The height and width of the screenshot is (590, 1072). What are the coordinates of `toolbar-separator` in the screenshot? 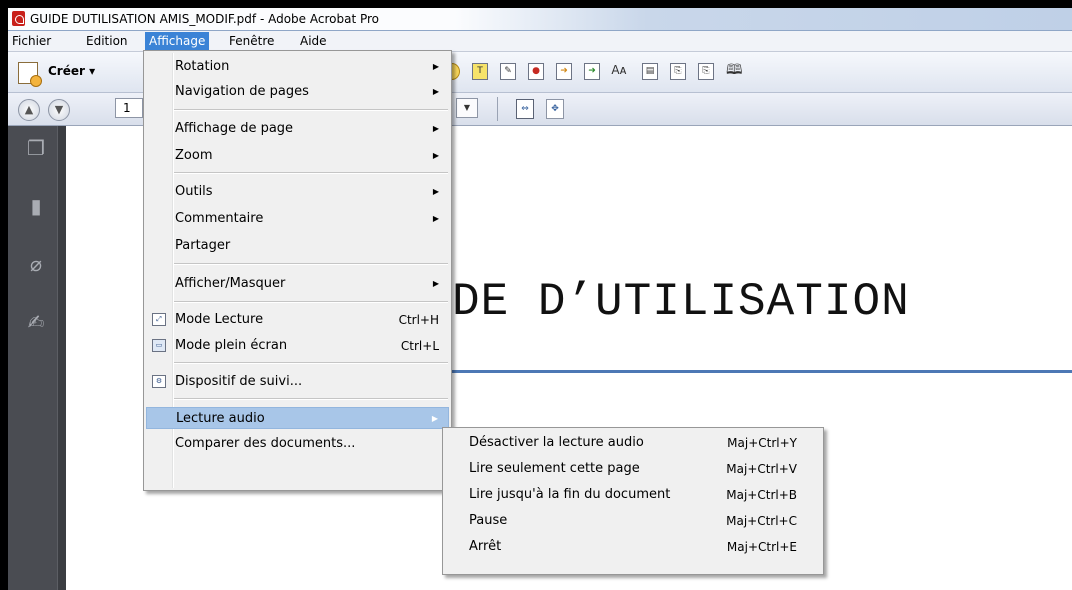 It's located at (497, 109).